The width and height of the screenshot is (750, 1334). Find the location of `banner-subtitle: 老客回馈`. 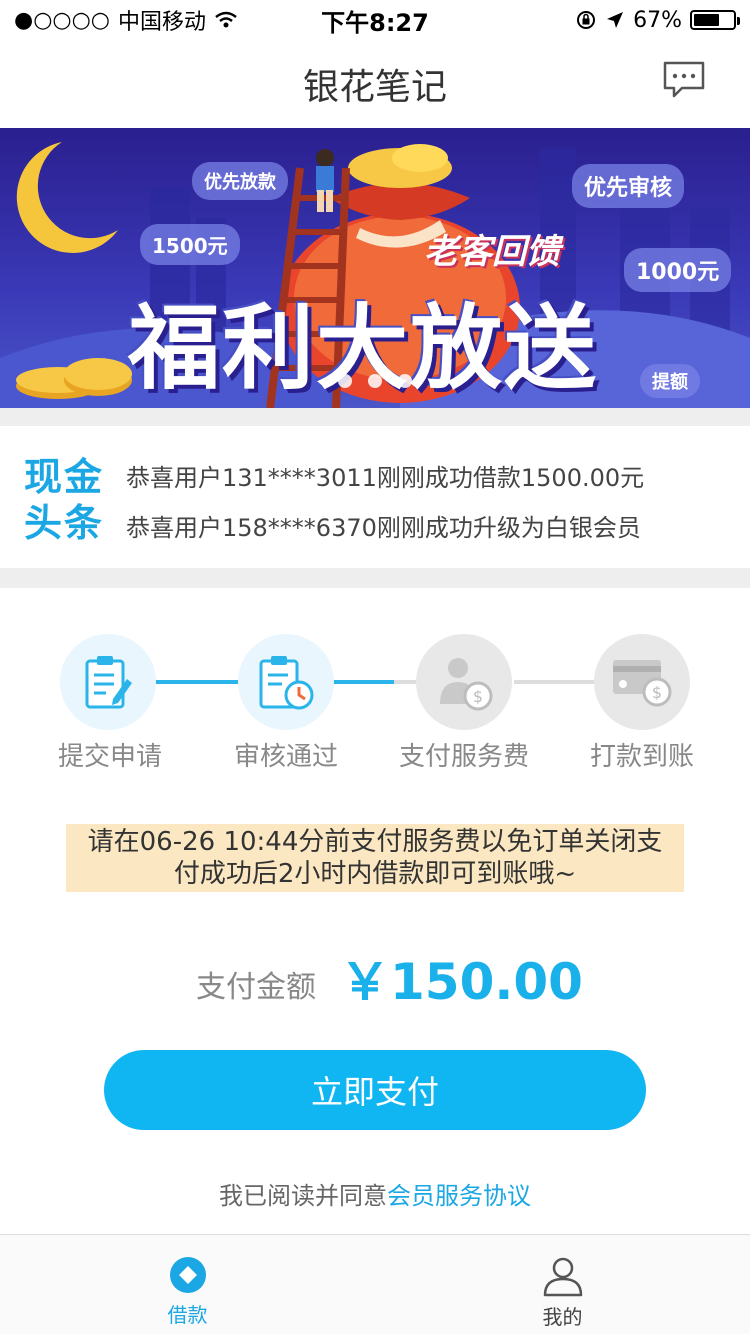

banner-subtitle: 老客回馈 is located at coordinates (492, 252).